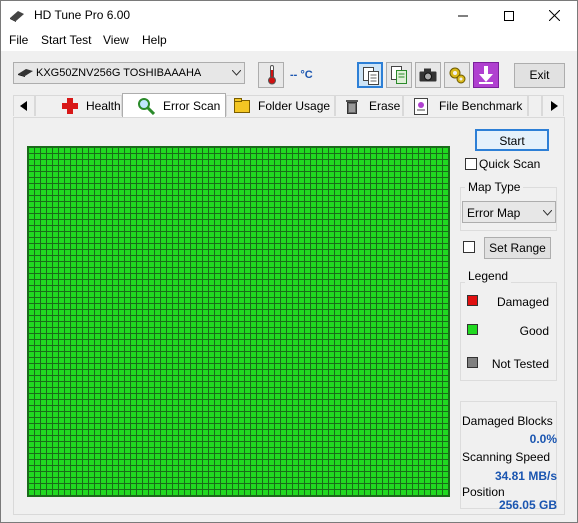 Image resolution: width=578 pixels, height=523 pixels. What do you see at coordinates (301, 75) in the screenshot?
I see `temperature-readout: -- °C` at bounding box center [301, 75].